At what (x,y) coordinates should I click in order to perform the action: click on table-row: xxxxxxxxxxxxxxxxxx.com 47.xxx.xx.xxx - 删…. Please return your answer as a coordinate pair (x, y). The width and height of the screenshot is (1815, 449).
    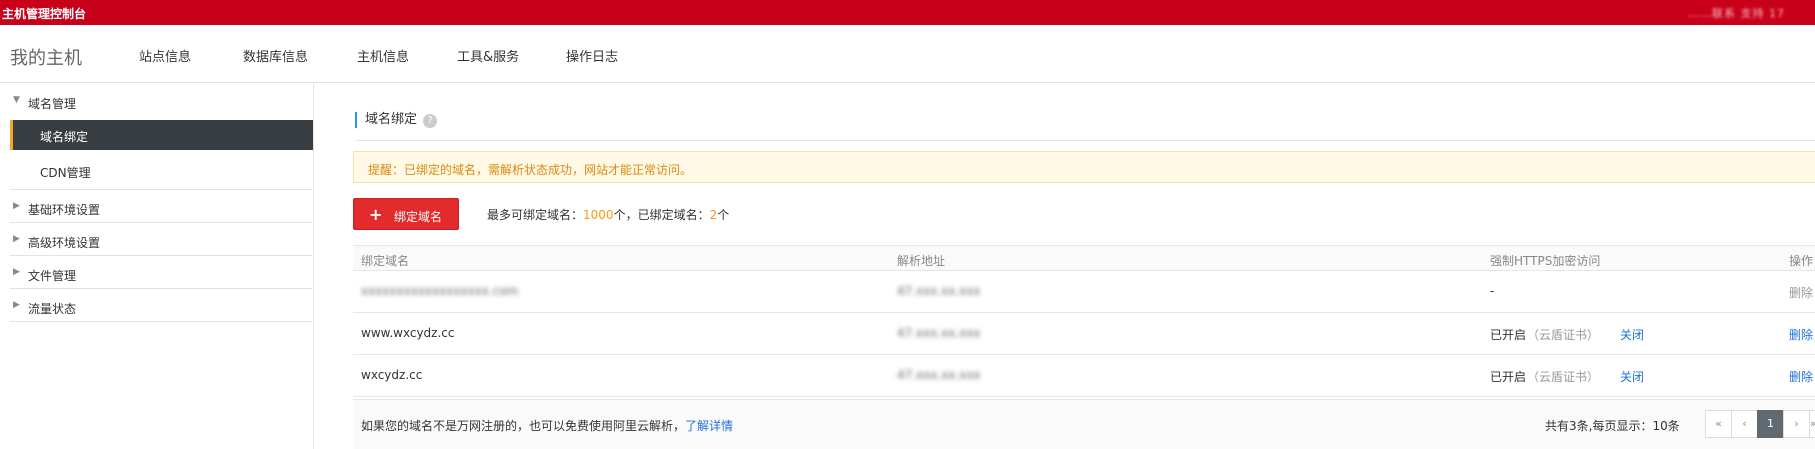
    Looking at the image, I should click on (1084, 292).